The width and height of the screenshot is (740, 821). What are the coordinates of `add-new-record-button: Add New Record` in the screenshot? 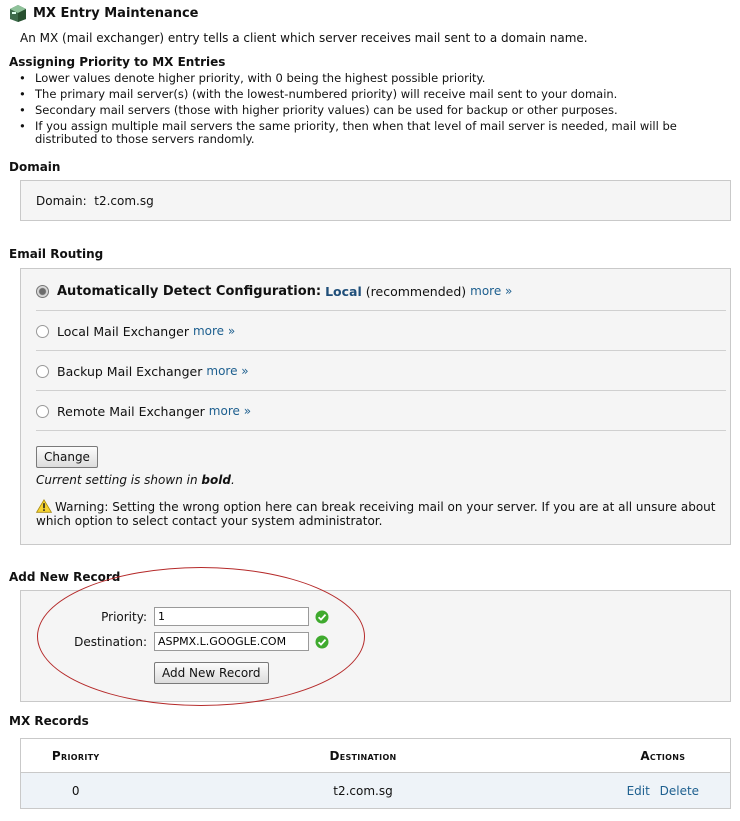 It's located at (211, 673).